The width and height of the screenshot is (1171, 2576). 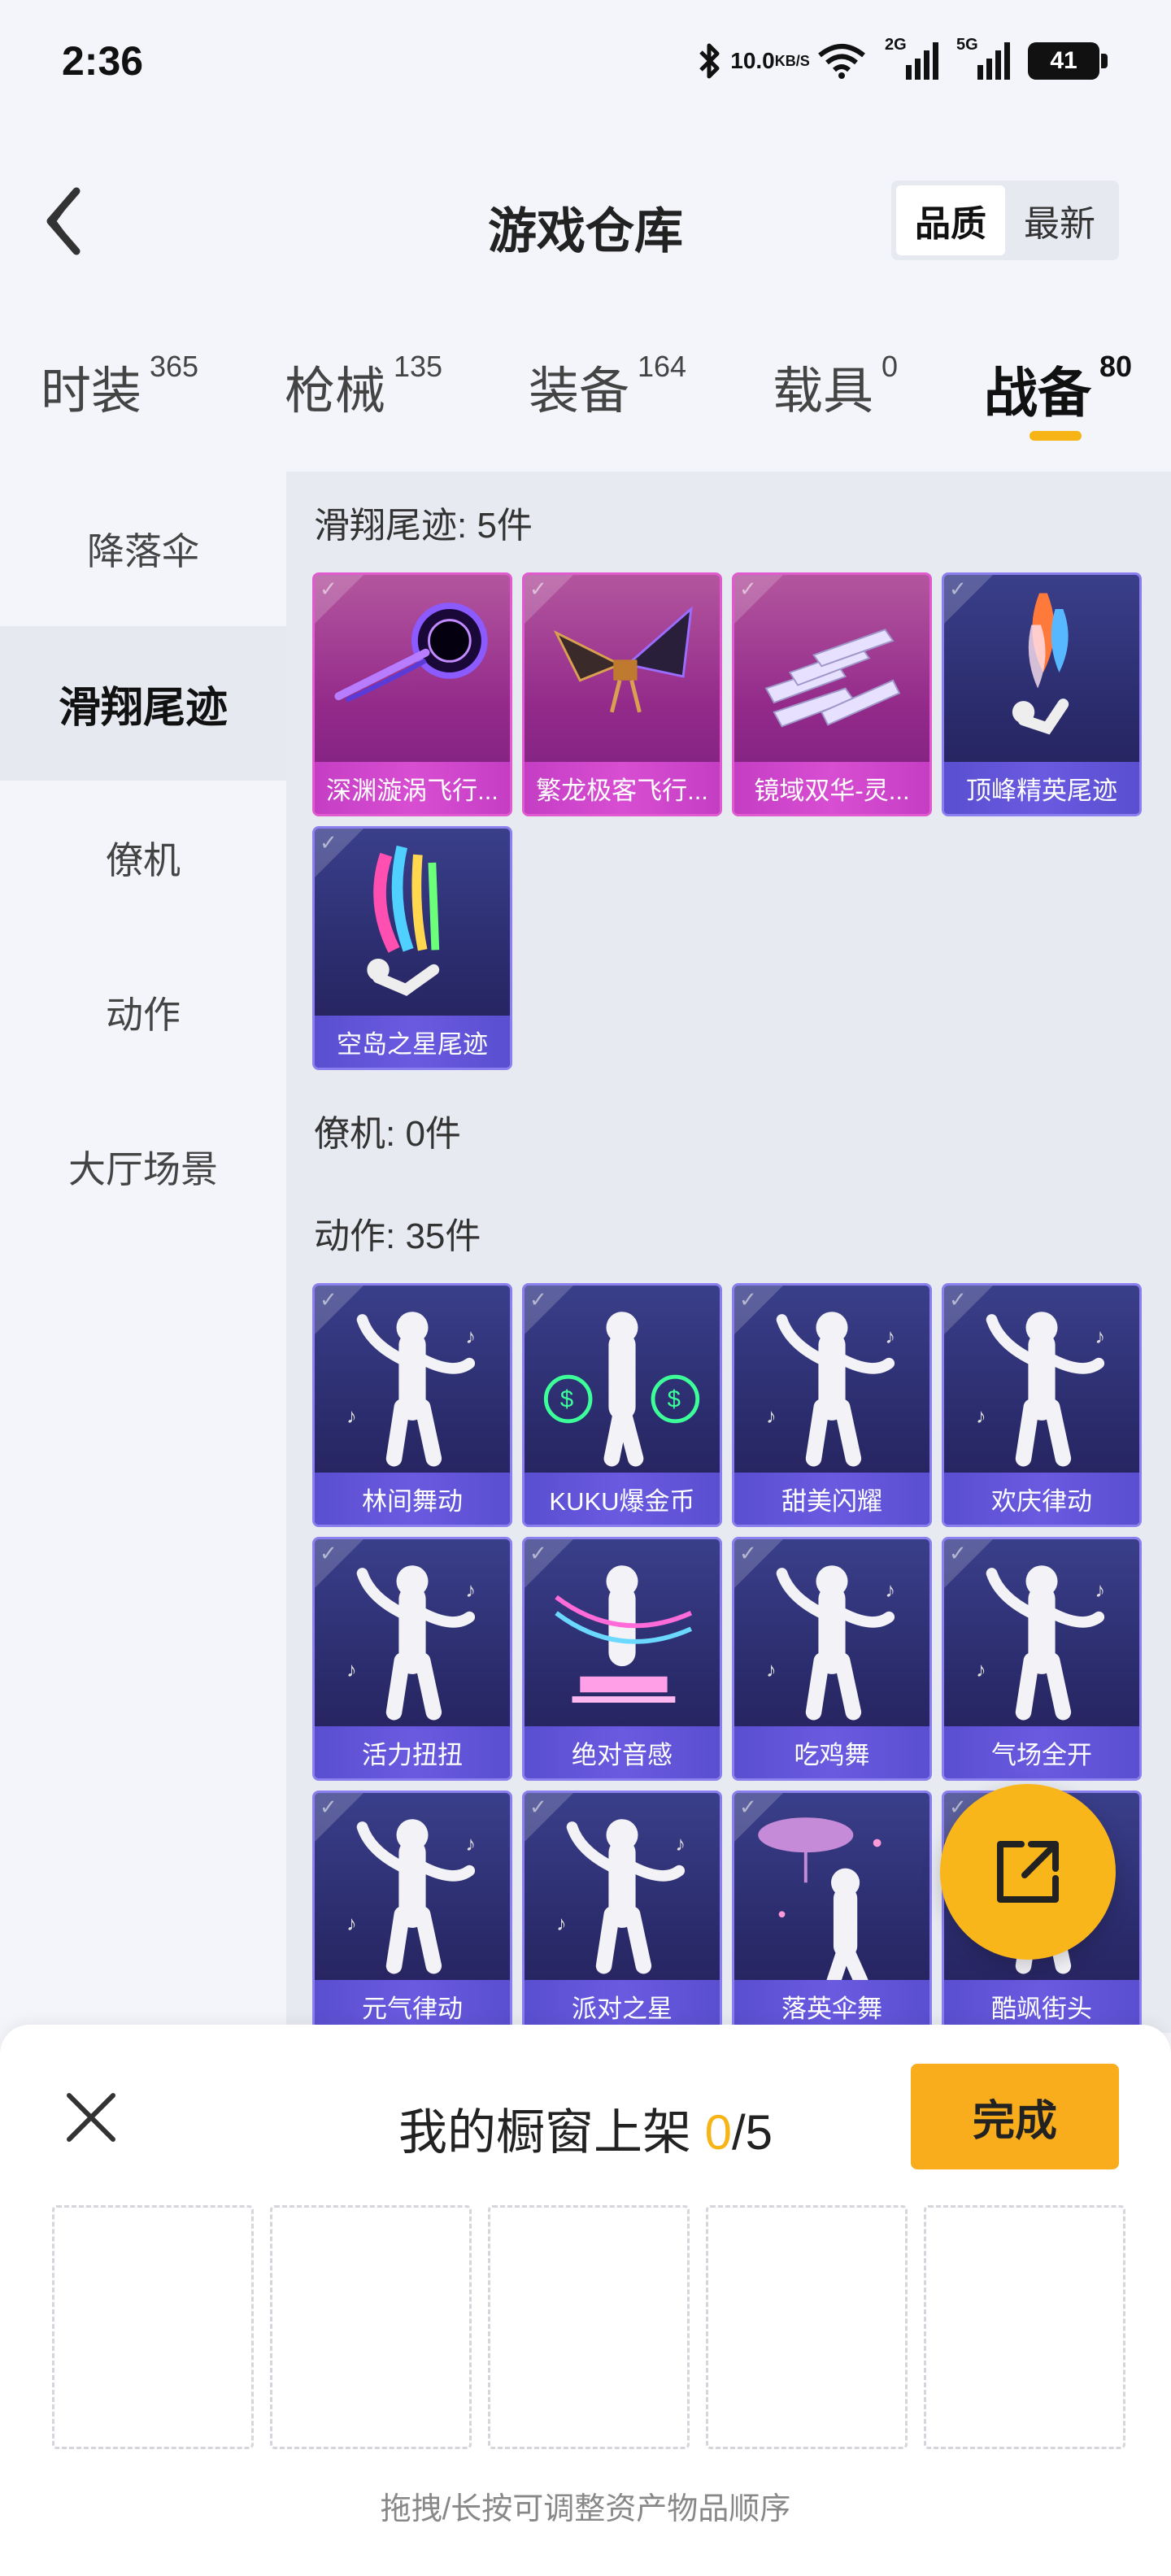 What do you see at coordinates (710, 61) in the screenshot?
I see `bluetooth-icon` at bounding box center [710, 61].